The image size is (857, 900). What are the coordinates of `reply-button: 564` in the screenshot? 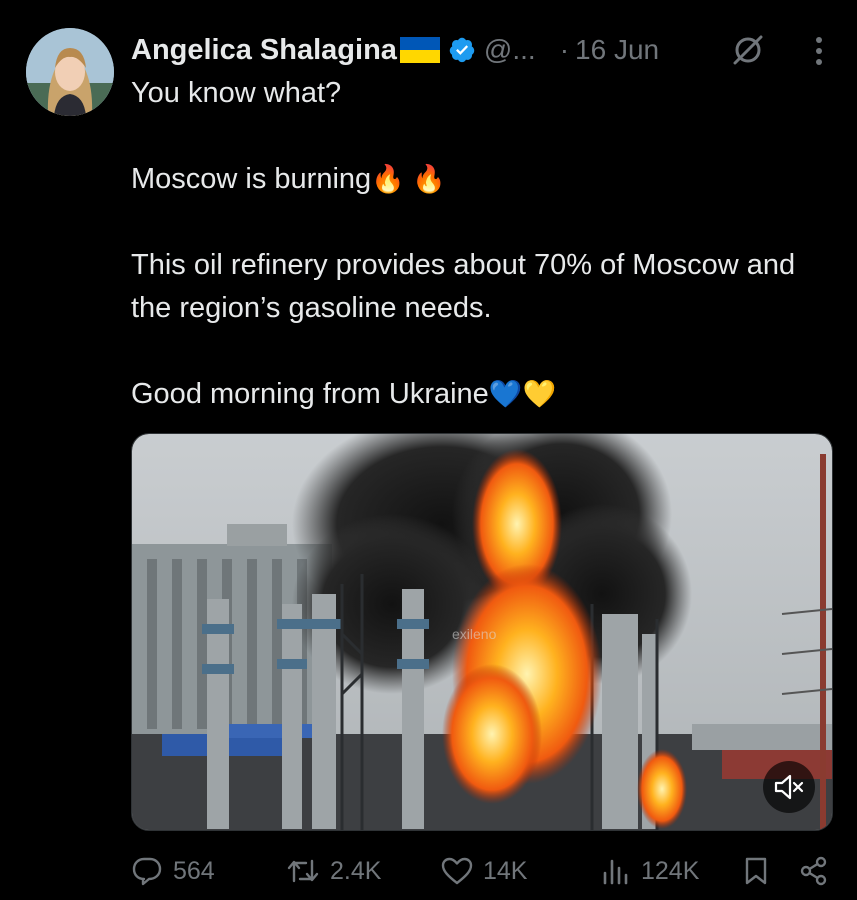 It's located at (173, 871).